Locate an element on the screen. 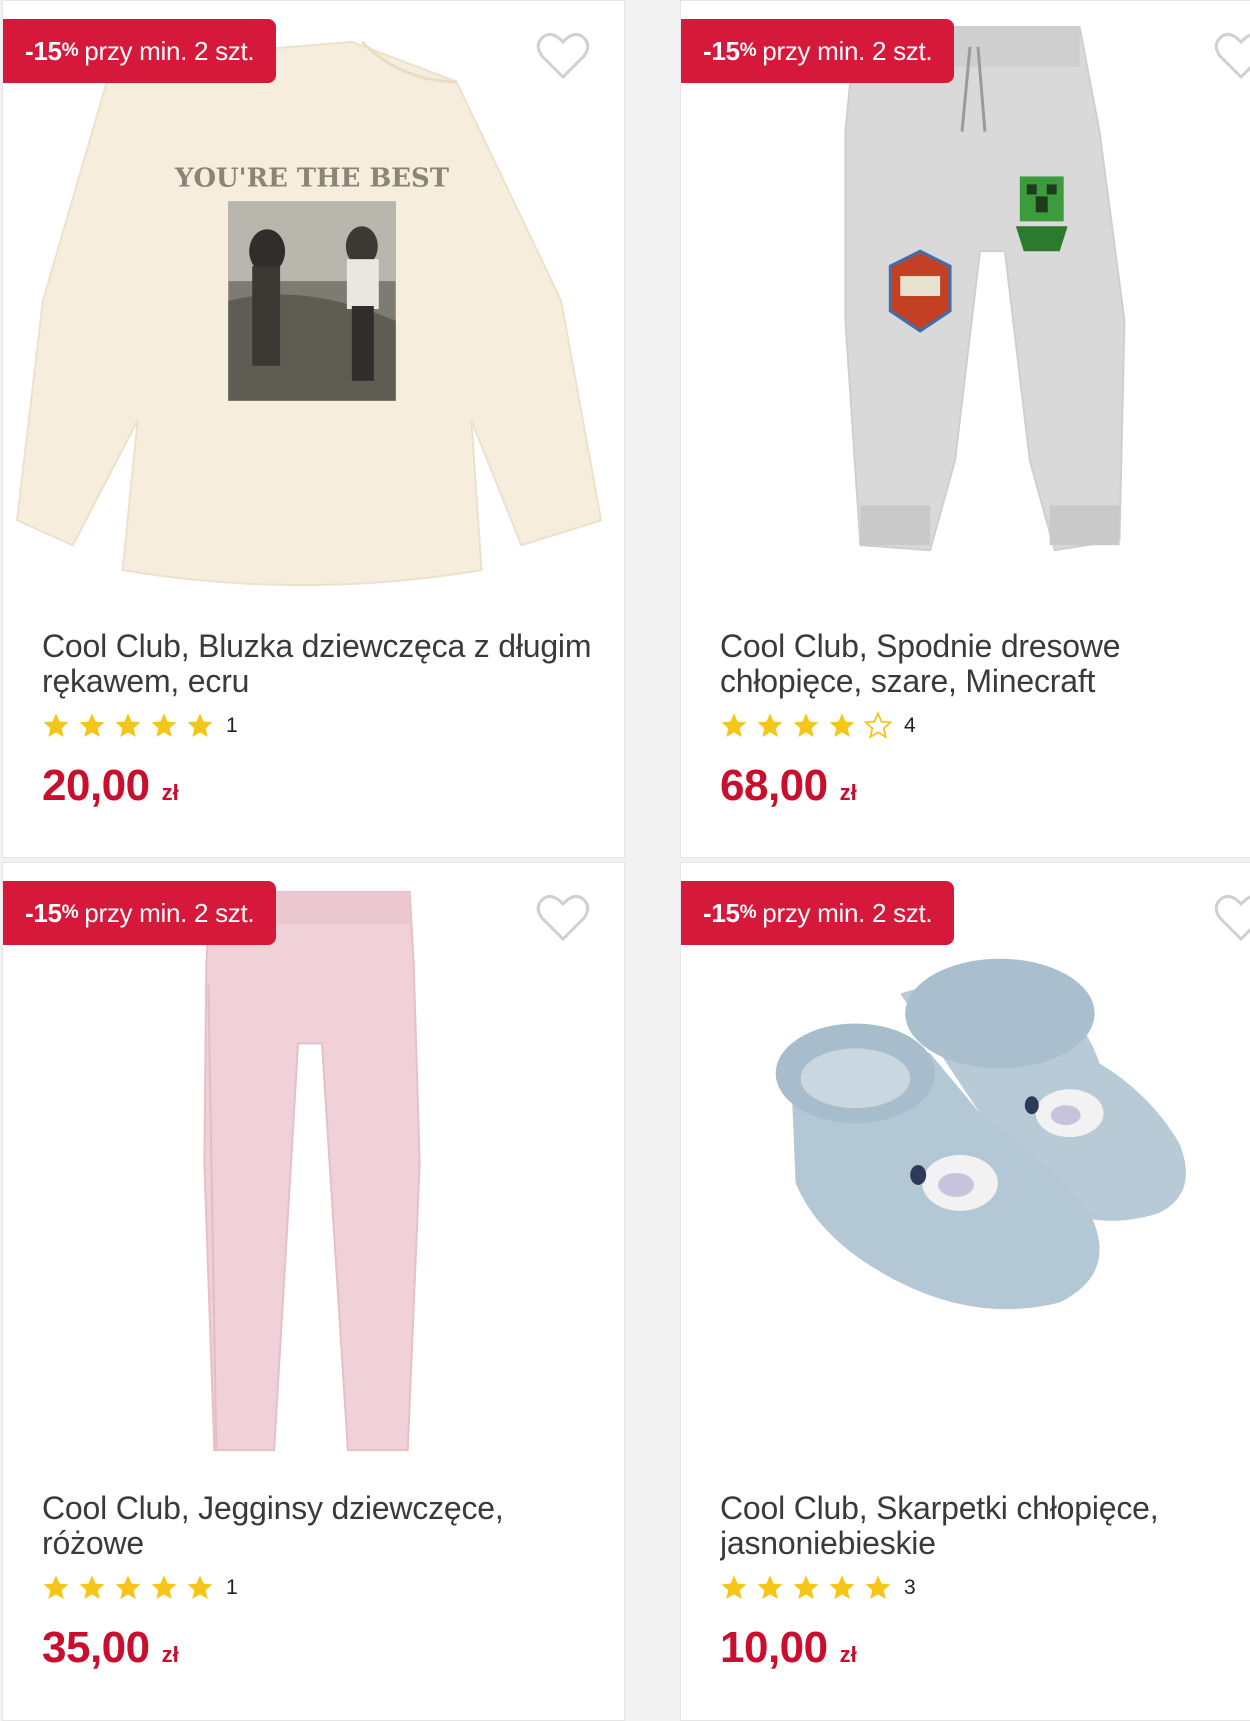  price-amount: 68,00 is located at coordinates (774, 785).